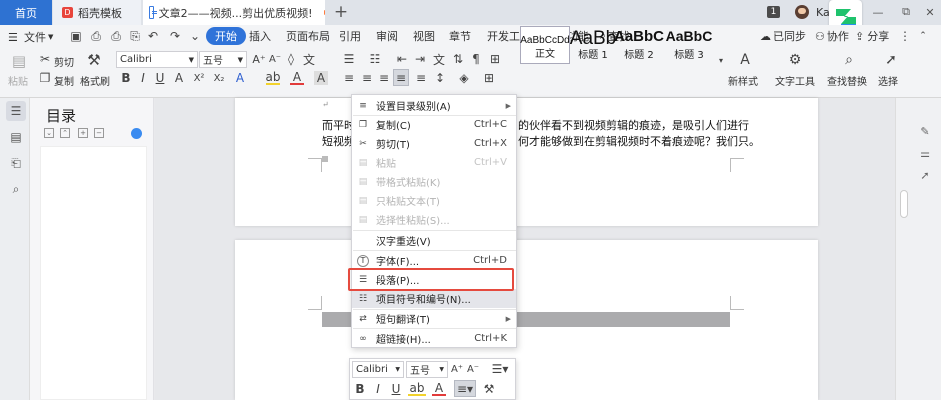 The image size is (941, 400). I want to click on sliders-icon: ⚌, so click(925, 153).